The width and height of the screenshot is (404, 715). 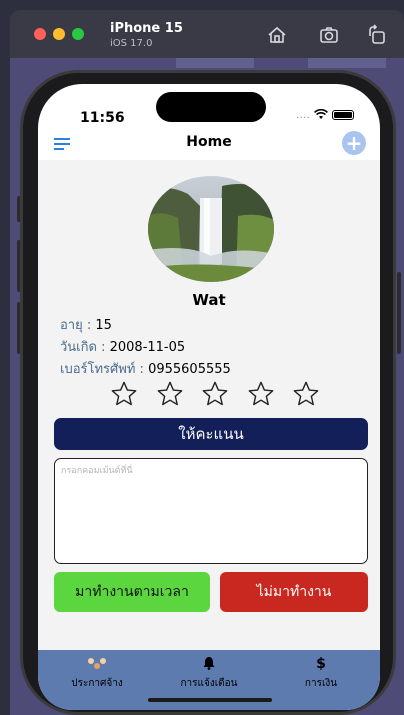 I want to click on comment-textarea: กรอกคอมเม้นต์ที่นี่, so click(x=211, y=511).